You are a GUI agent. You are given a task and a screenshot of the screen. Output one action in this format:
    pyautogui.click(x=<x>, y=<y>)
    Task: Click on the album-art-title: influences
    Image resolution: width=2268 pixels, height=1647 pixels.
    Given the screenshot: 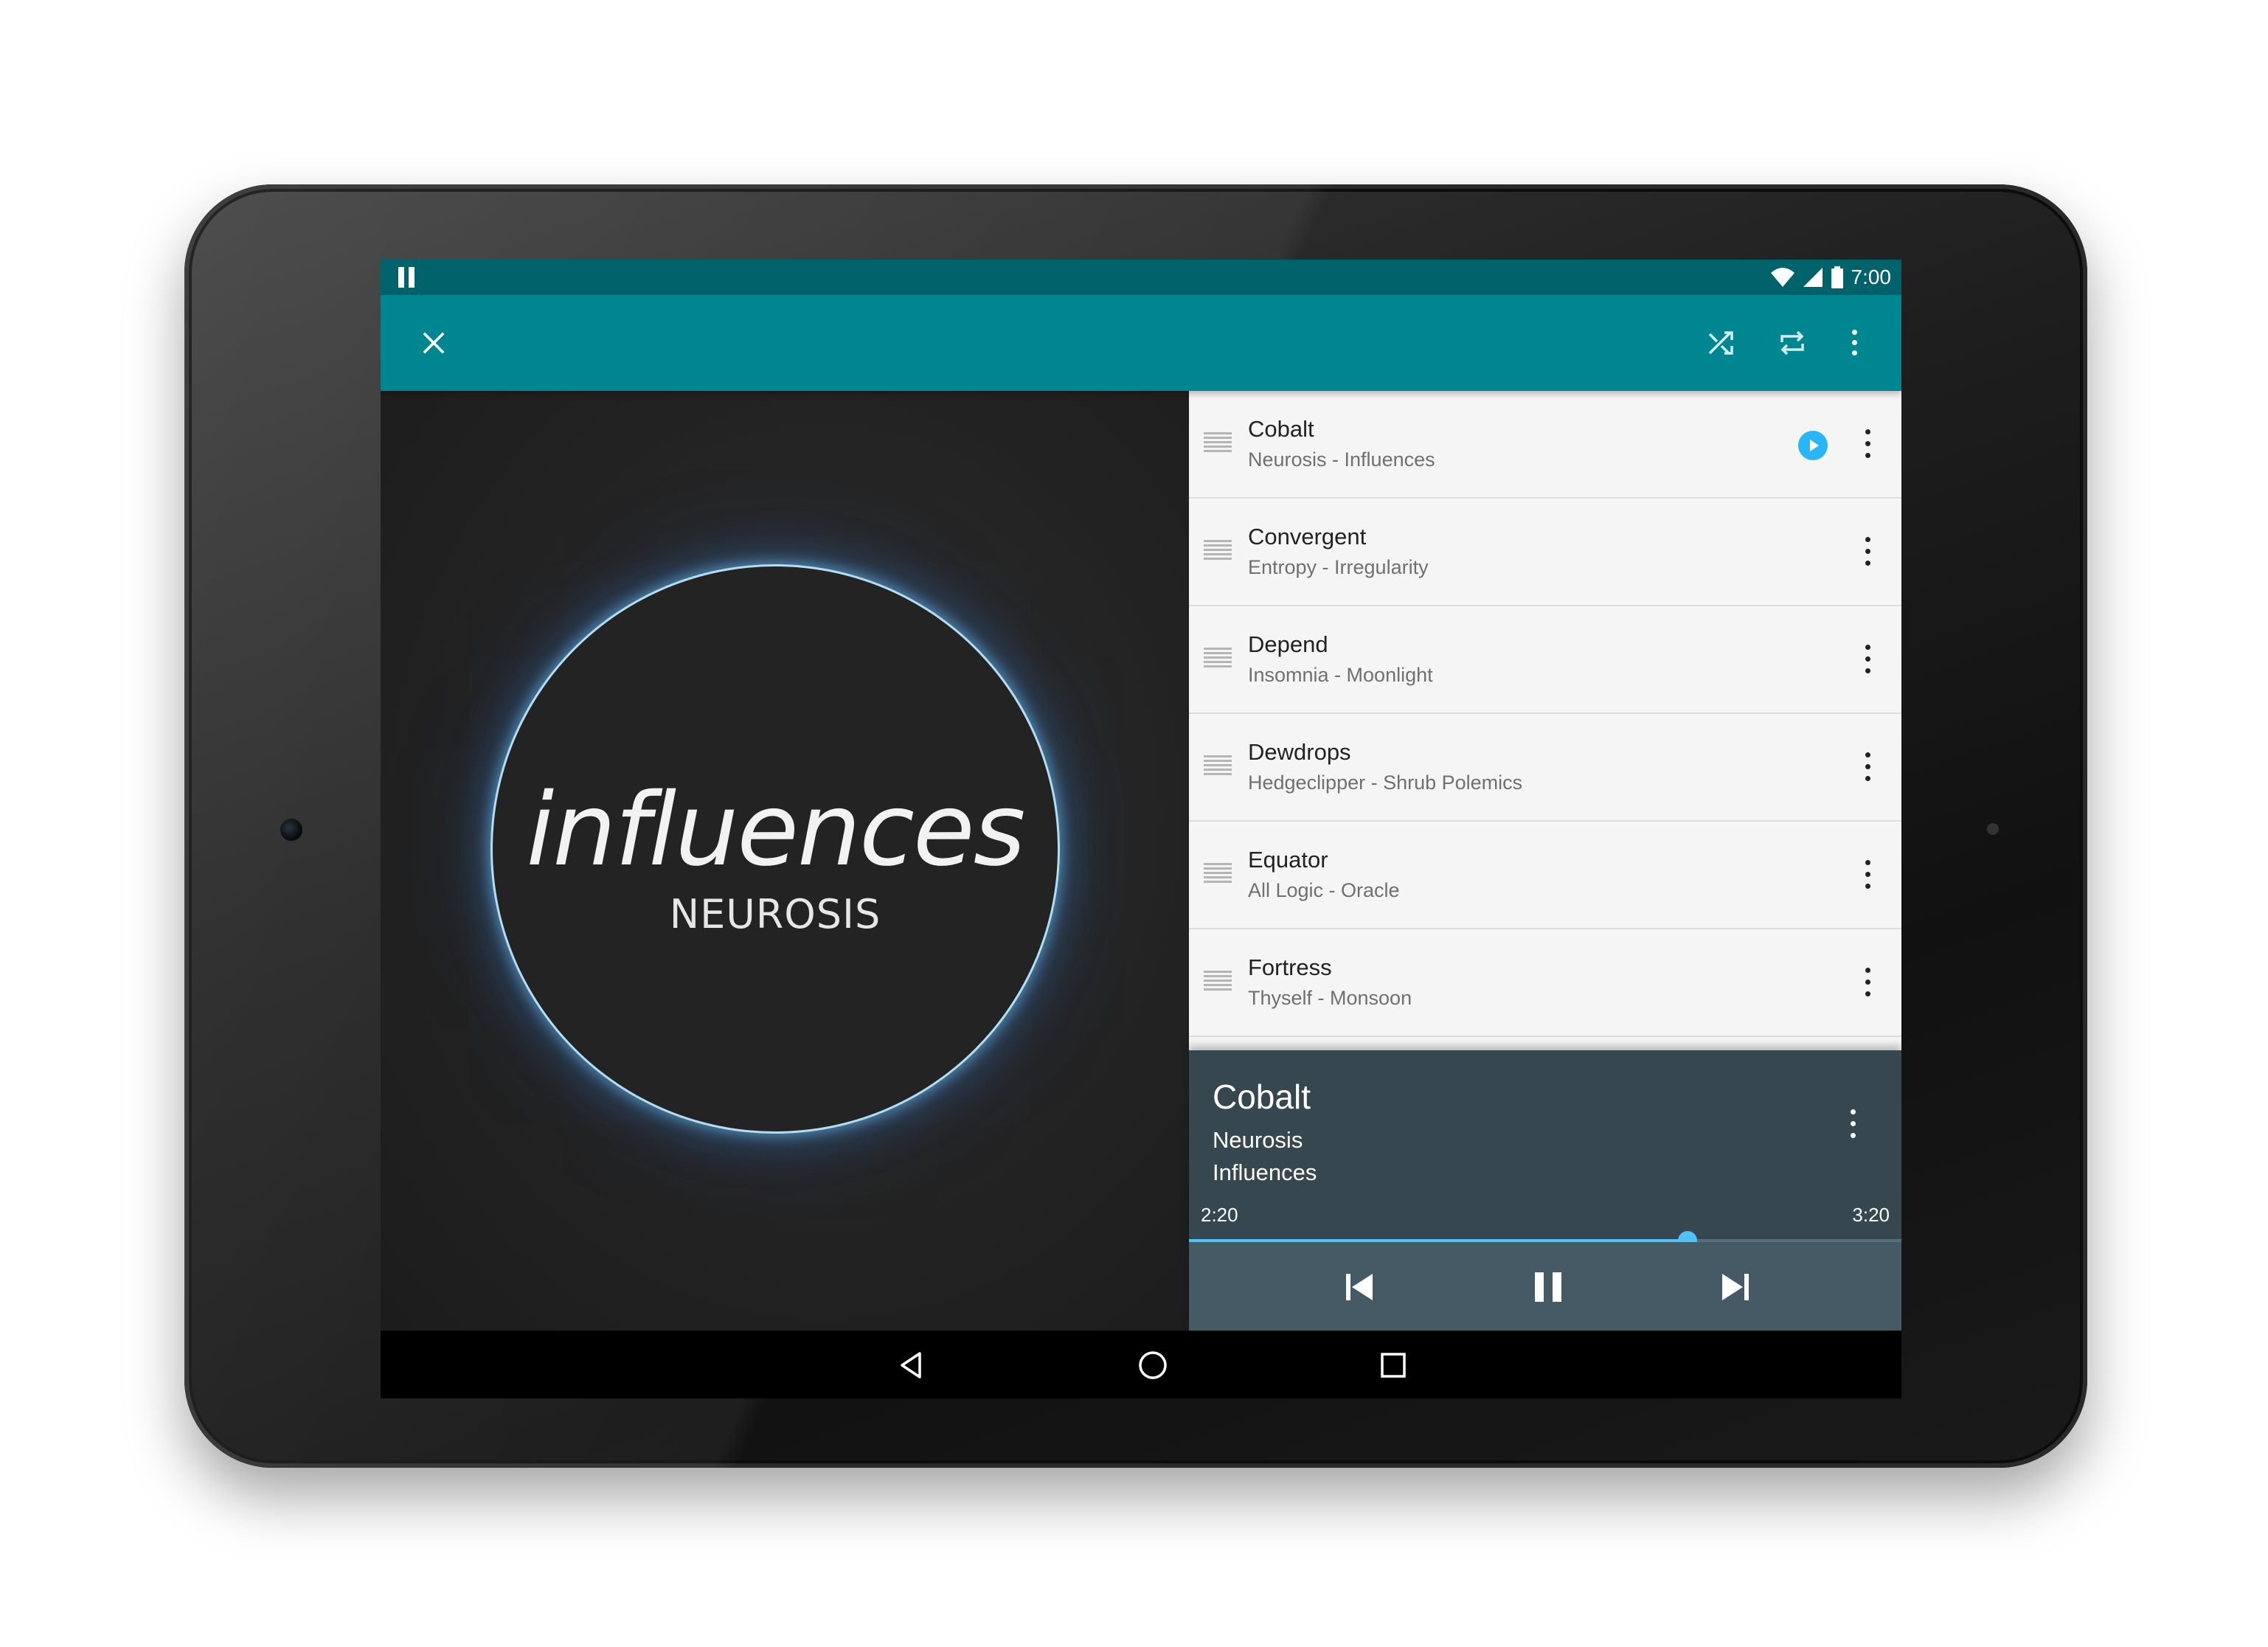 What is the action you would take?
    pyautogui.click(x=775, y=830)
    